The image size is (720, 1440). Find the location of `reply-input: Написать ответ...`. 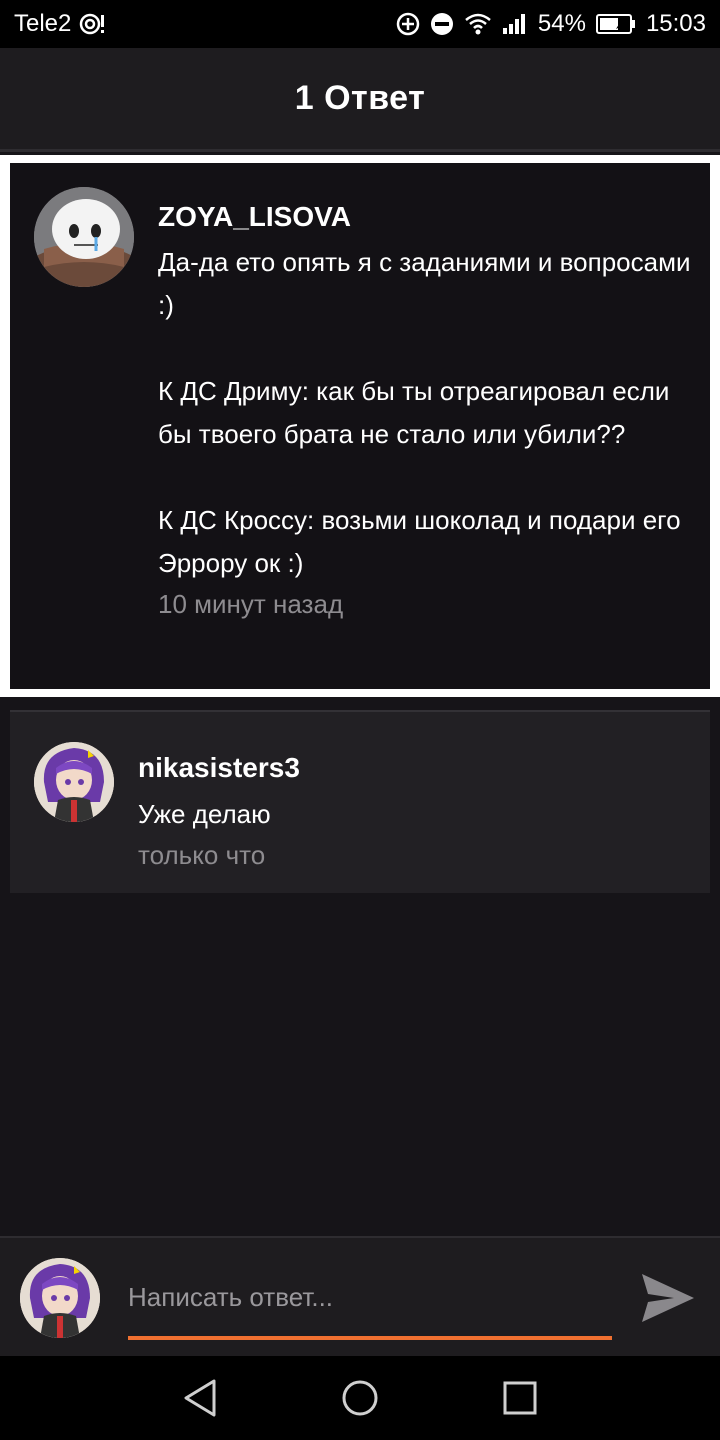

reply-input: Написать ответ... is located at coordinates (370, 1304).